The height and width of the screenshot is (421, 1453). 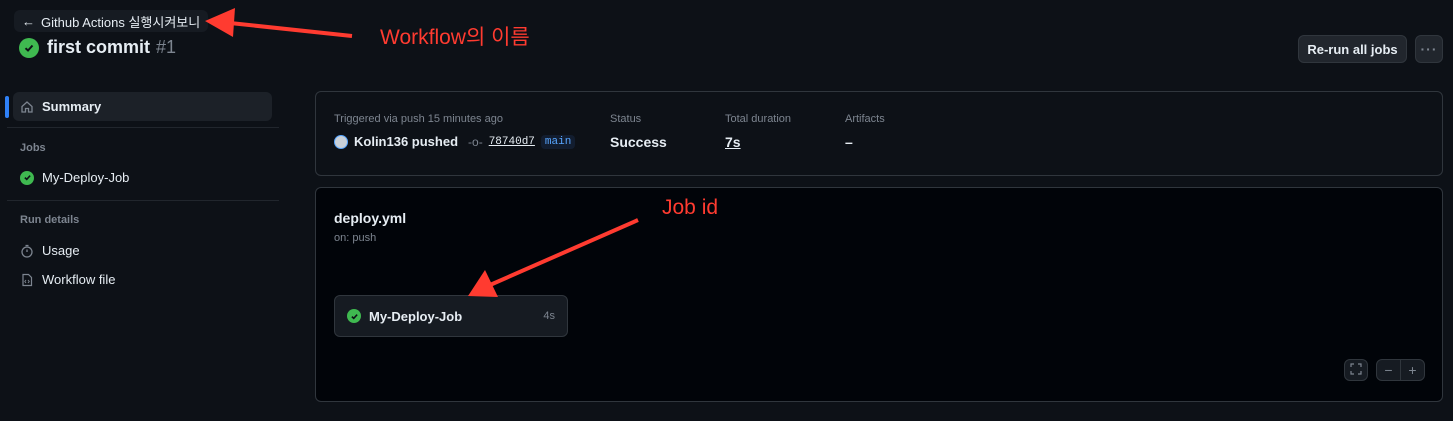 What do you see at coordinates (291, 29) in the screenshot?
I see `annotation-arrow-workflow` at bounding box center [291, 29].